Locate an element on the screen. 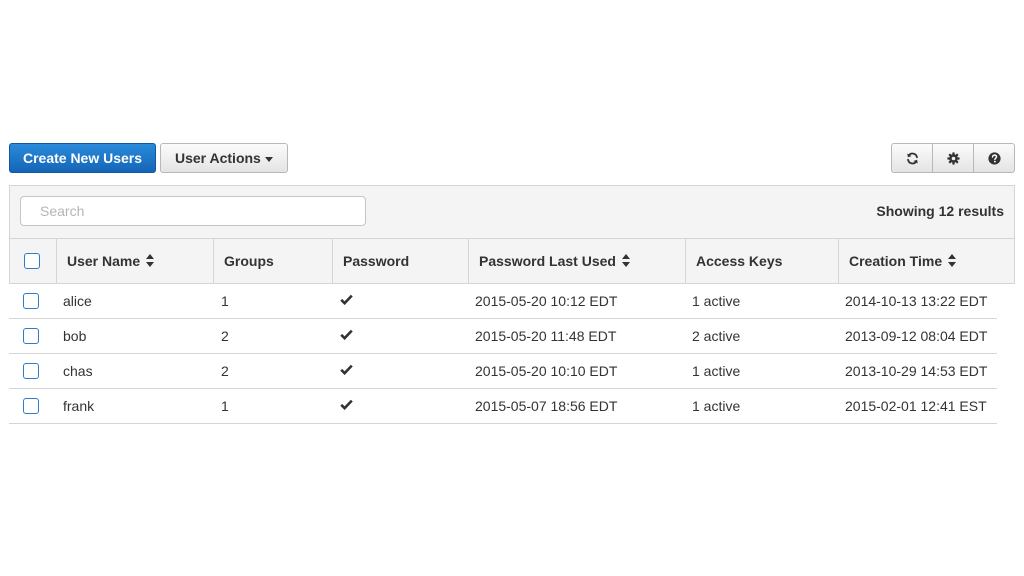 This screenshot has height=576, width=1024. column-header-label: Password is located at coordinates (376, 261).